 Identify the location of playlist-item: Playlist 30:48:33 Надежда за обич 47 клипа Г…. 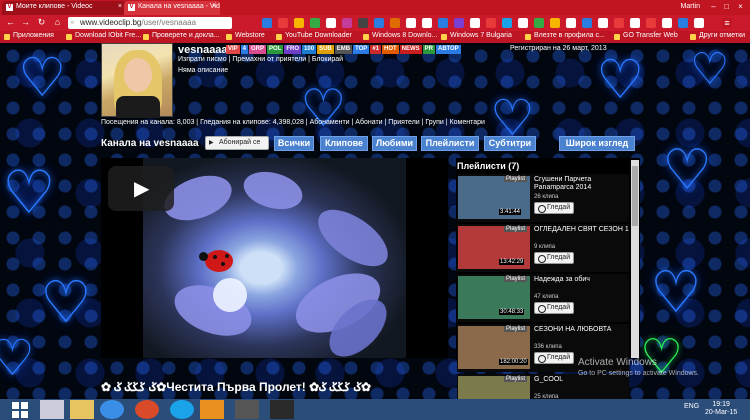
(543, 298).